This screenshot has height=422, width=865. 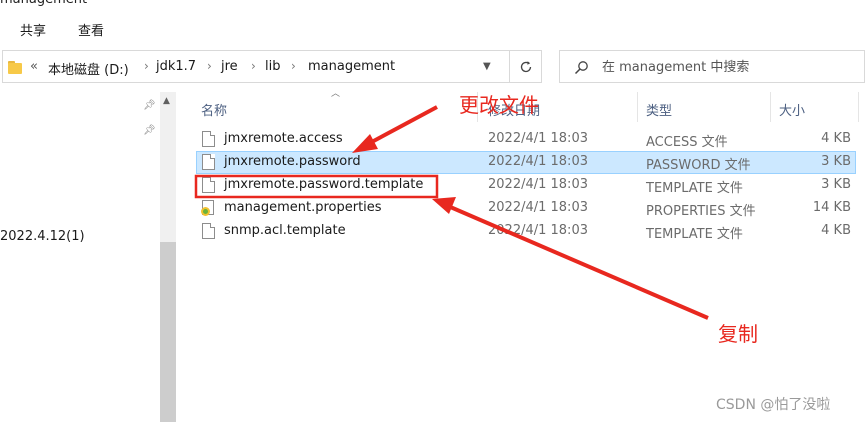 I want to click on refresh-icon, so click(x=526, y=67).